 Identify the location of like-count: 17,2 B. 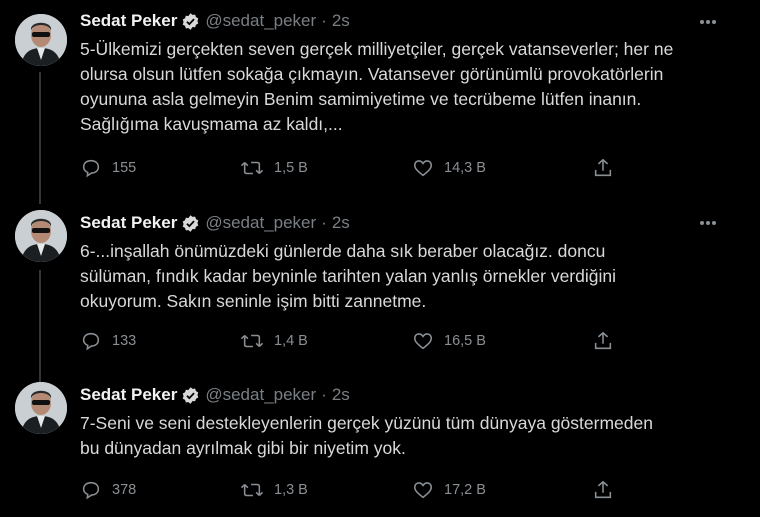
(465, 490).